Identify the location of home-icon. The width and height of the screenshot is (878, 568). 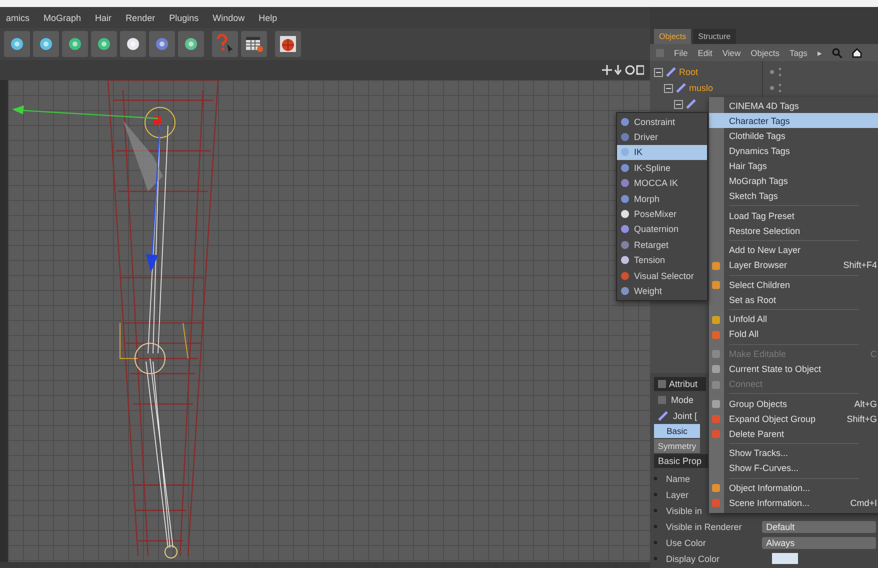
(857, 53).